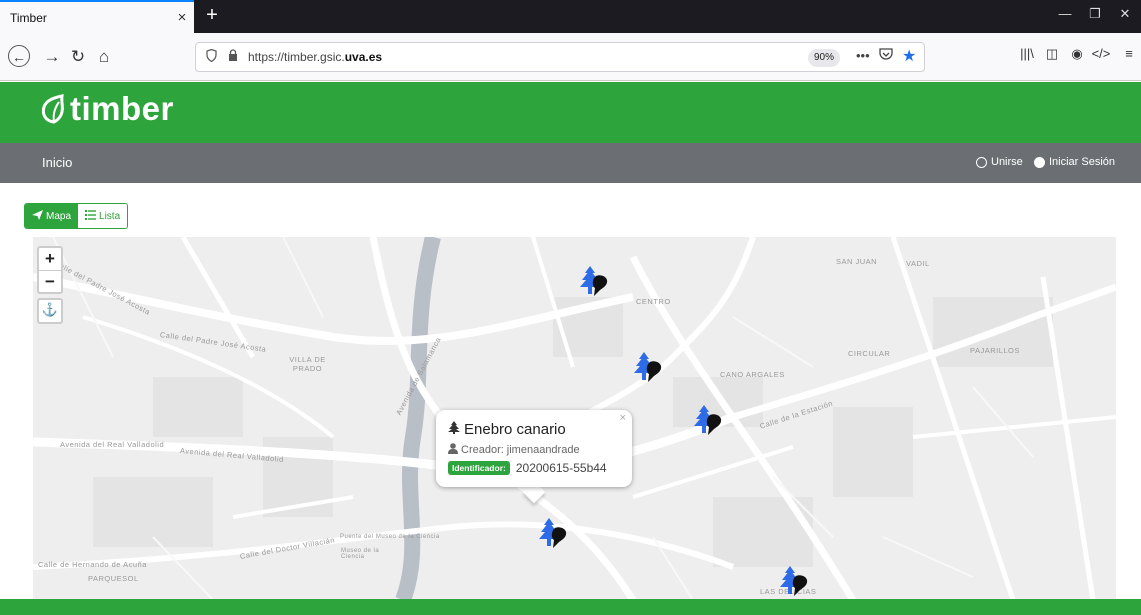  Describe the element at coordinates (57, 162) in the screenshot. I see `nav-home-link: Inicio` at that location.